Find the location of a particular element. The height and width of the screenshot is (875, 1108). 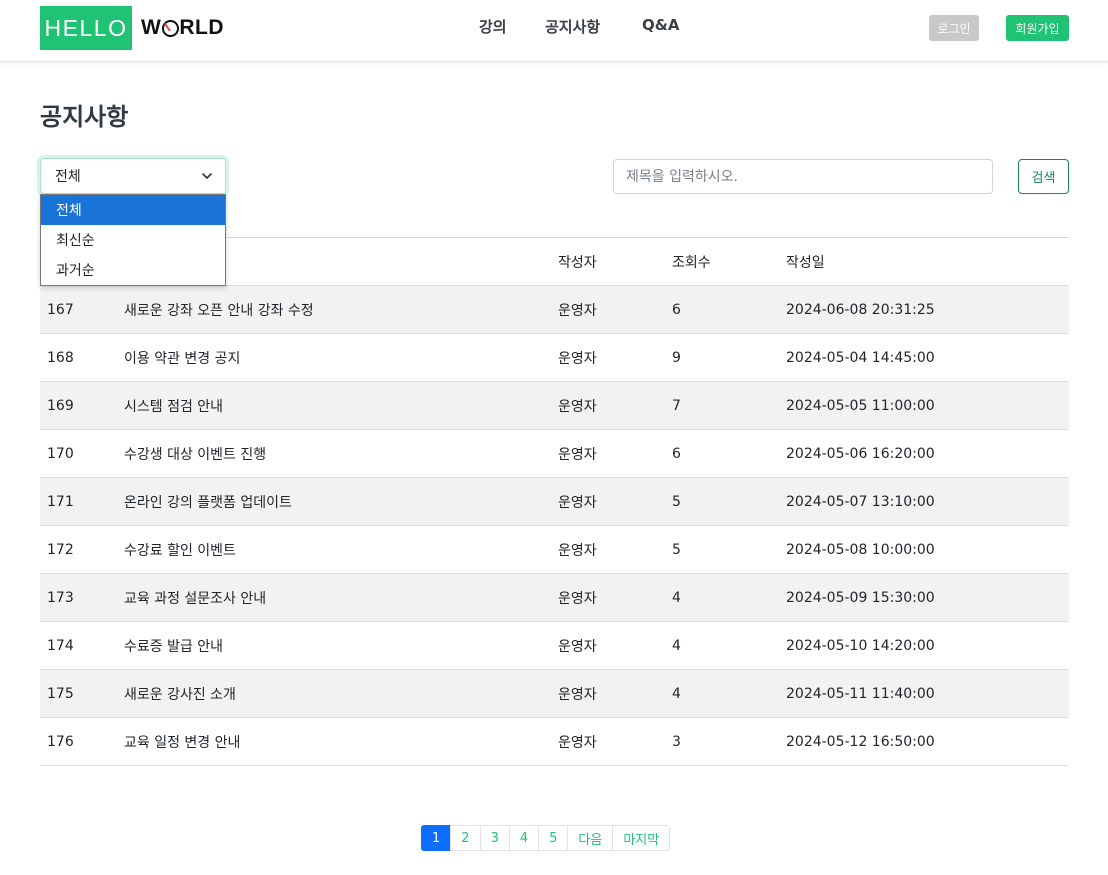

row-views: 7 is located at coordinates (676, 405).